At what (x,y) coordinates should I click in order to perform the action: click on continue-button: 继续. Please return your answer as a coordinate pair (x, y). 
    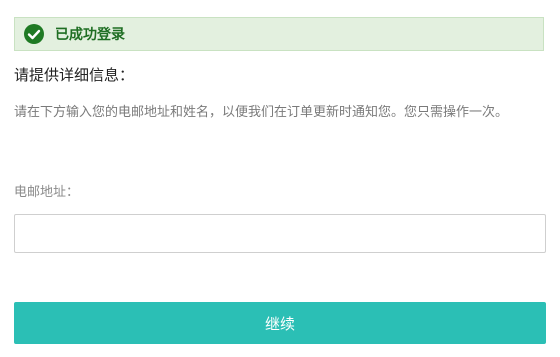
    Looking at the image, I should click on (280, 323).